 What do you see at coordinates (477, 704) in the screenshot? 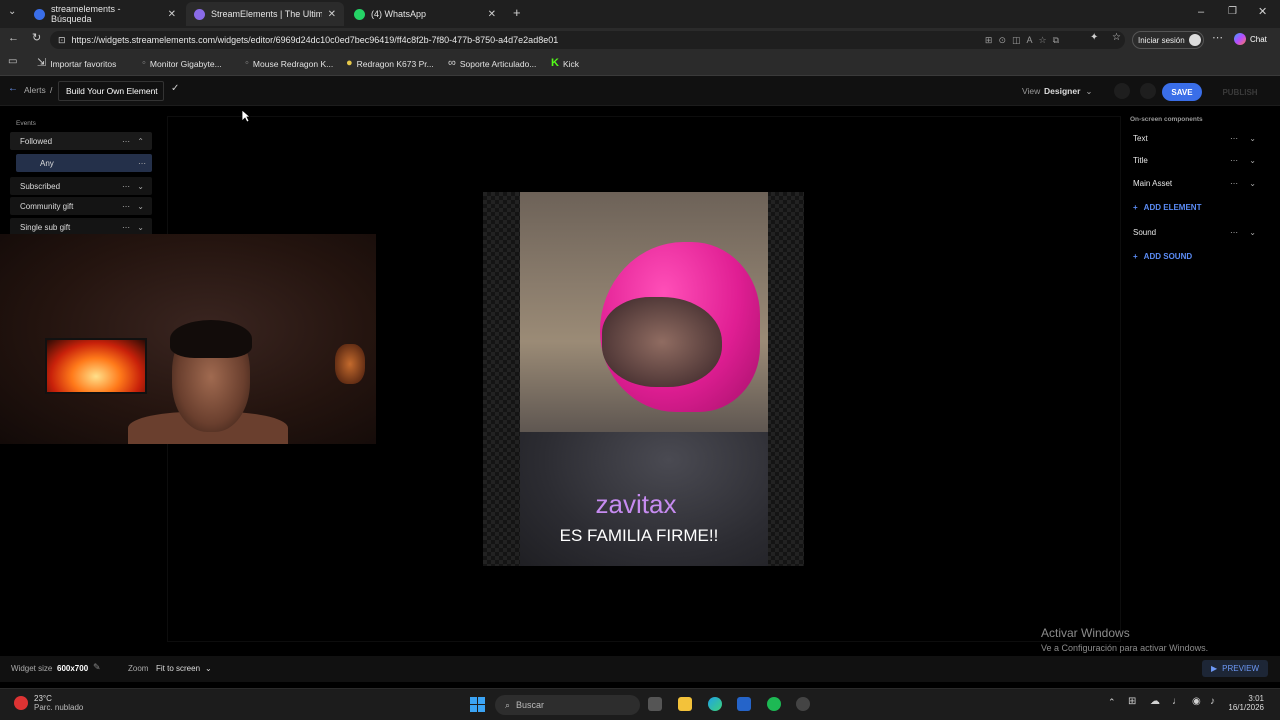
I see `start-menu-icon` at bounding box center [477, 704].